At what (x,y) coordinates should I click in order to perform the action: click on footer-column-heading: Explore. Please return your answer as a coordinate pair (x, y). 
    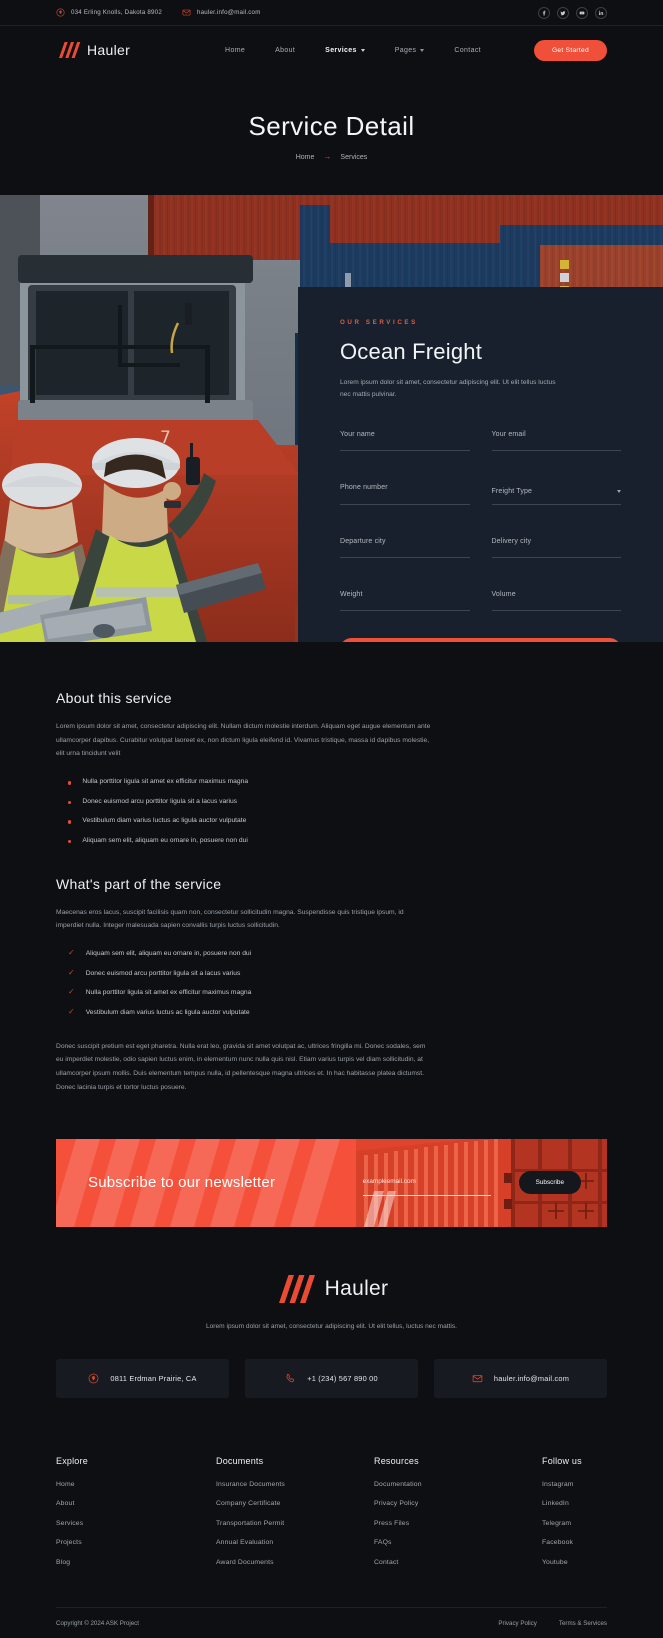
    Looking at the image, I should click on (72, 1460).